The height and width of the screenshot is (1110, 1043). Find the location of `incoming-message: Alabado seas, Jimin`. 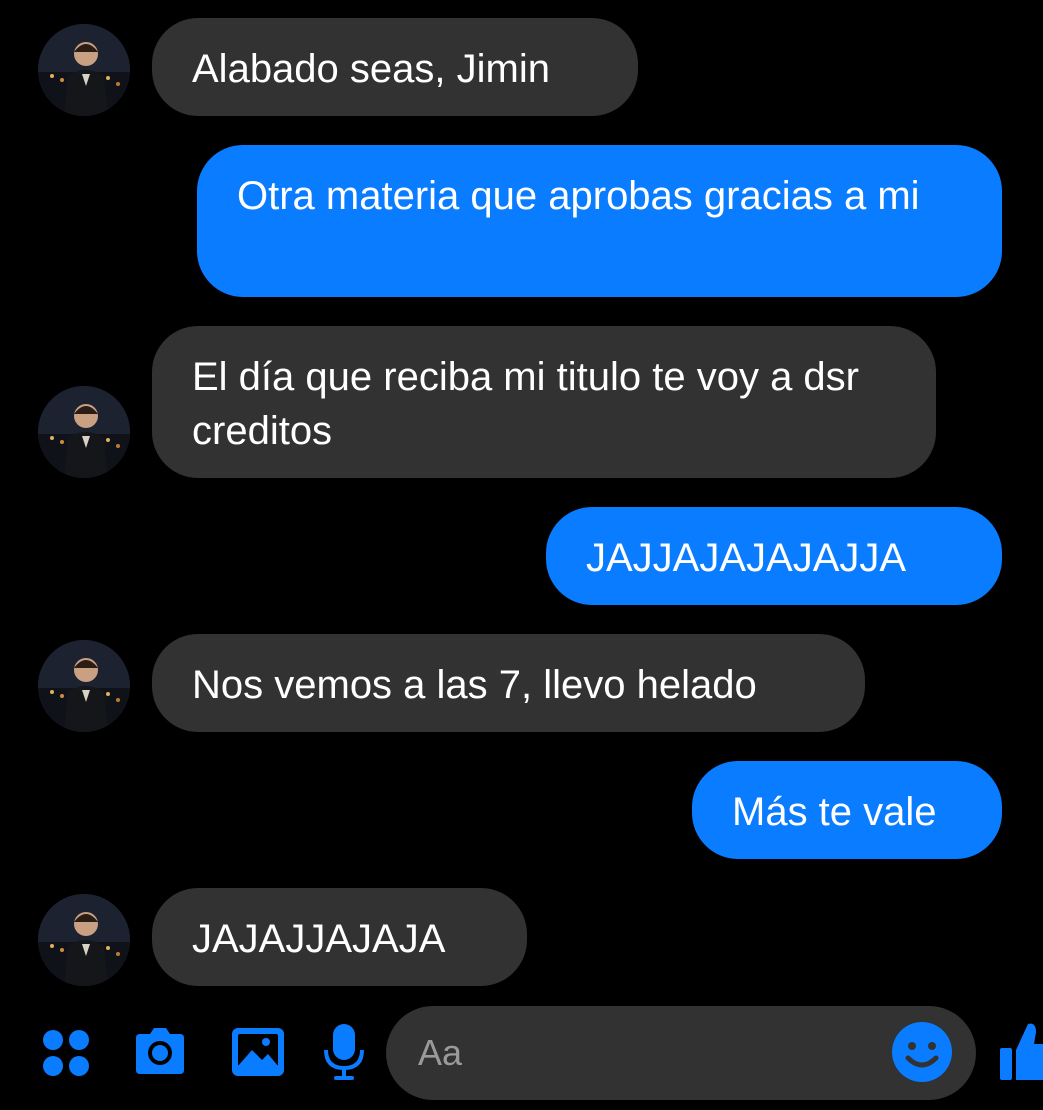

incoming-message: Alabado seas, Jimin is located at coordinates (395, 67).